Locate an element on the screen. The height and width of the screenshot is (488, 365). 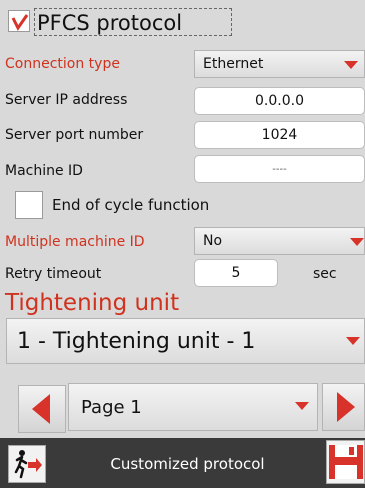
retry-timeout-label: Retry timeout is located at coordinates (53, 274).